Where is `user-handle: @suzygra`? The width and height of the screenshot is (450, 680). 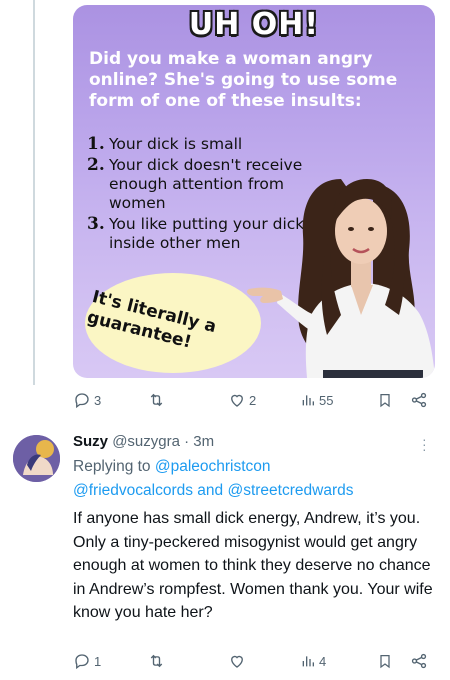 user-handle: @suzygra is located at coordinates (146, 441).